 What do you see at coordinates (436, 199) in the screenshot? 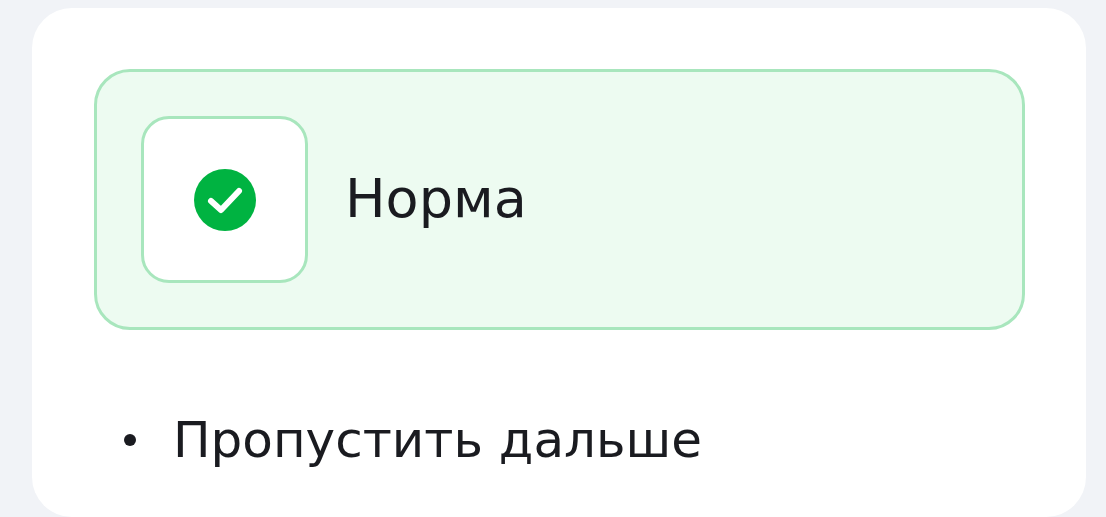
I see `status-label: Норма` at bounding box center [436, 199].